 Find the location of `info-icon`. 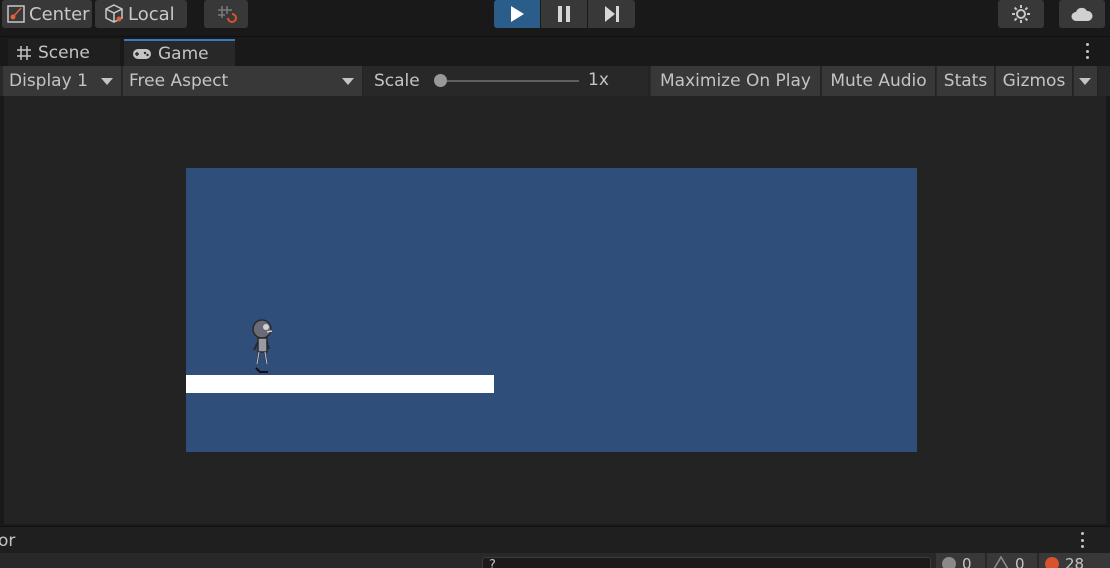

info-icon is located at coordinates (949, 562).